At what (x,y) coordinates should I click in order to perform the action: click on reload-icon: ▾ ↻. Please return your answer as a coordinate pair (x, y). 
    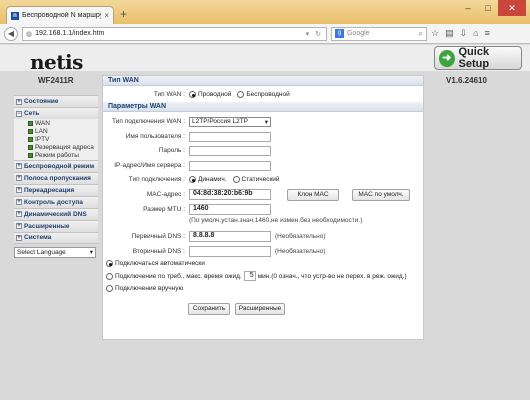
    Looking at the image, I should click on (314, 34).